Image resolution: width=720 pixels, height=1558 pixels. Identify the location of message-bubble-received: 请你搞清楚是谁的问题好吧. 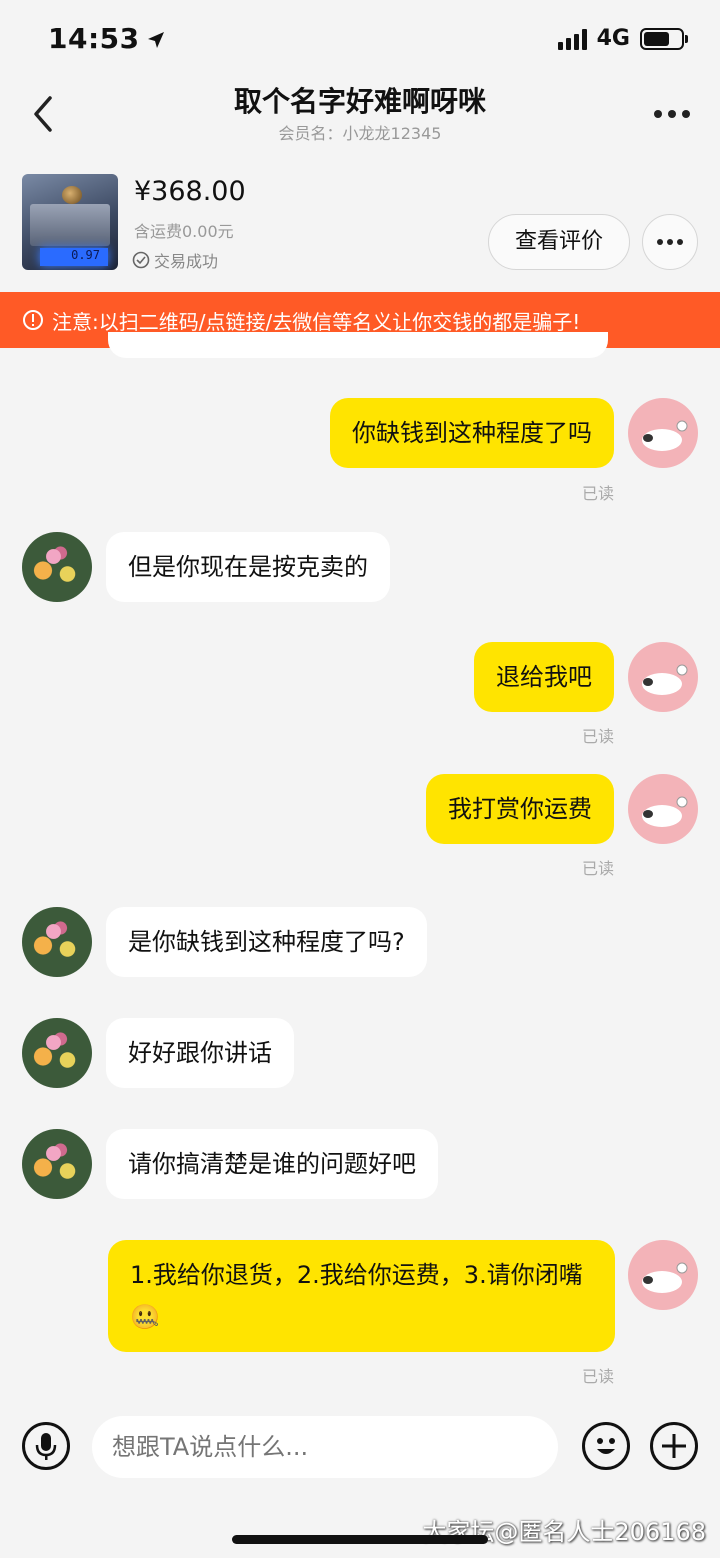
(272, 1164).